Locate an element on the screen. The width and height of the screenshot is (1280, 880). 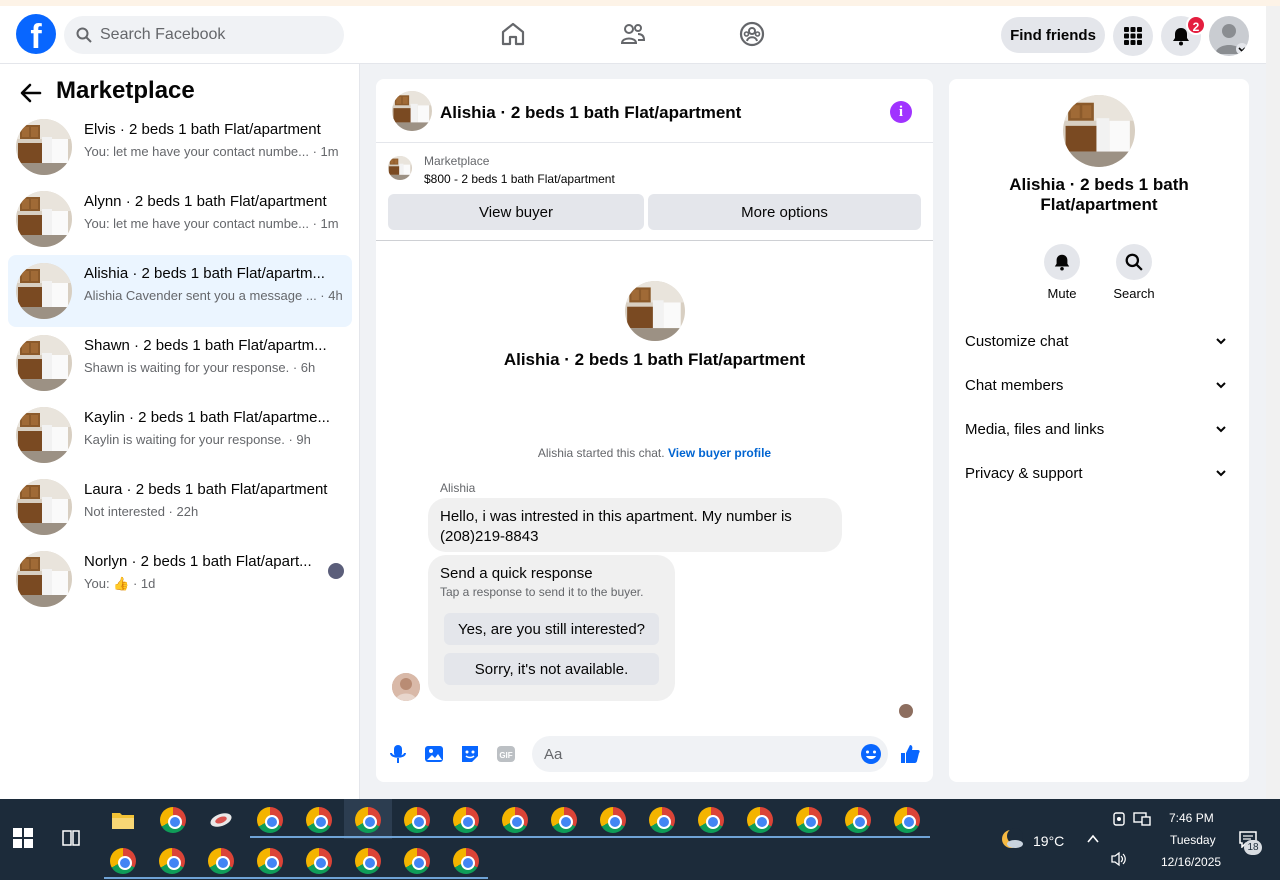
message-input is located at coordinates (710, 754).